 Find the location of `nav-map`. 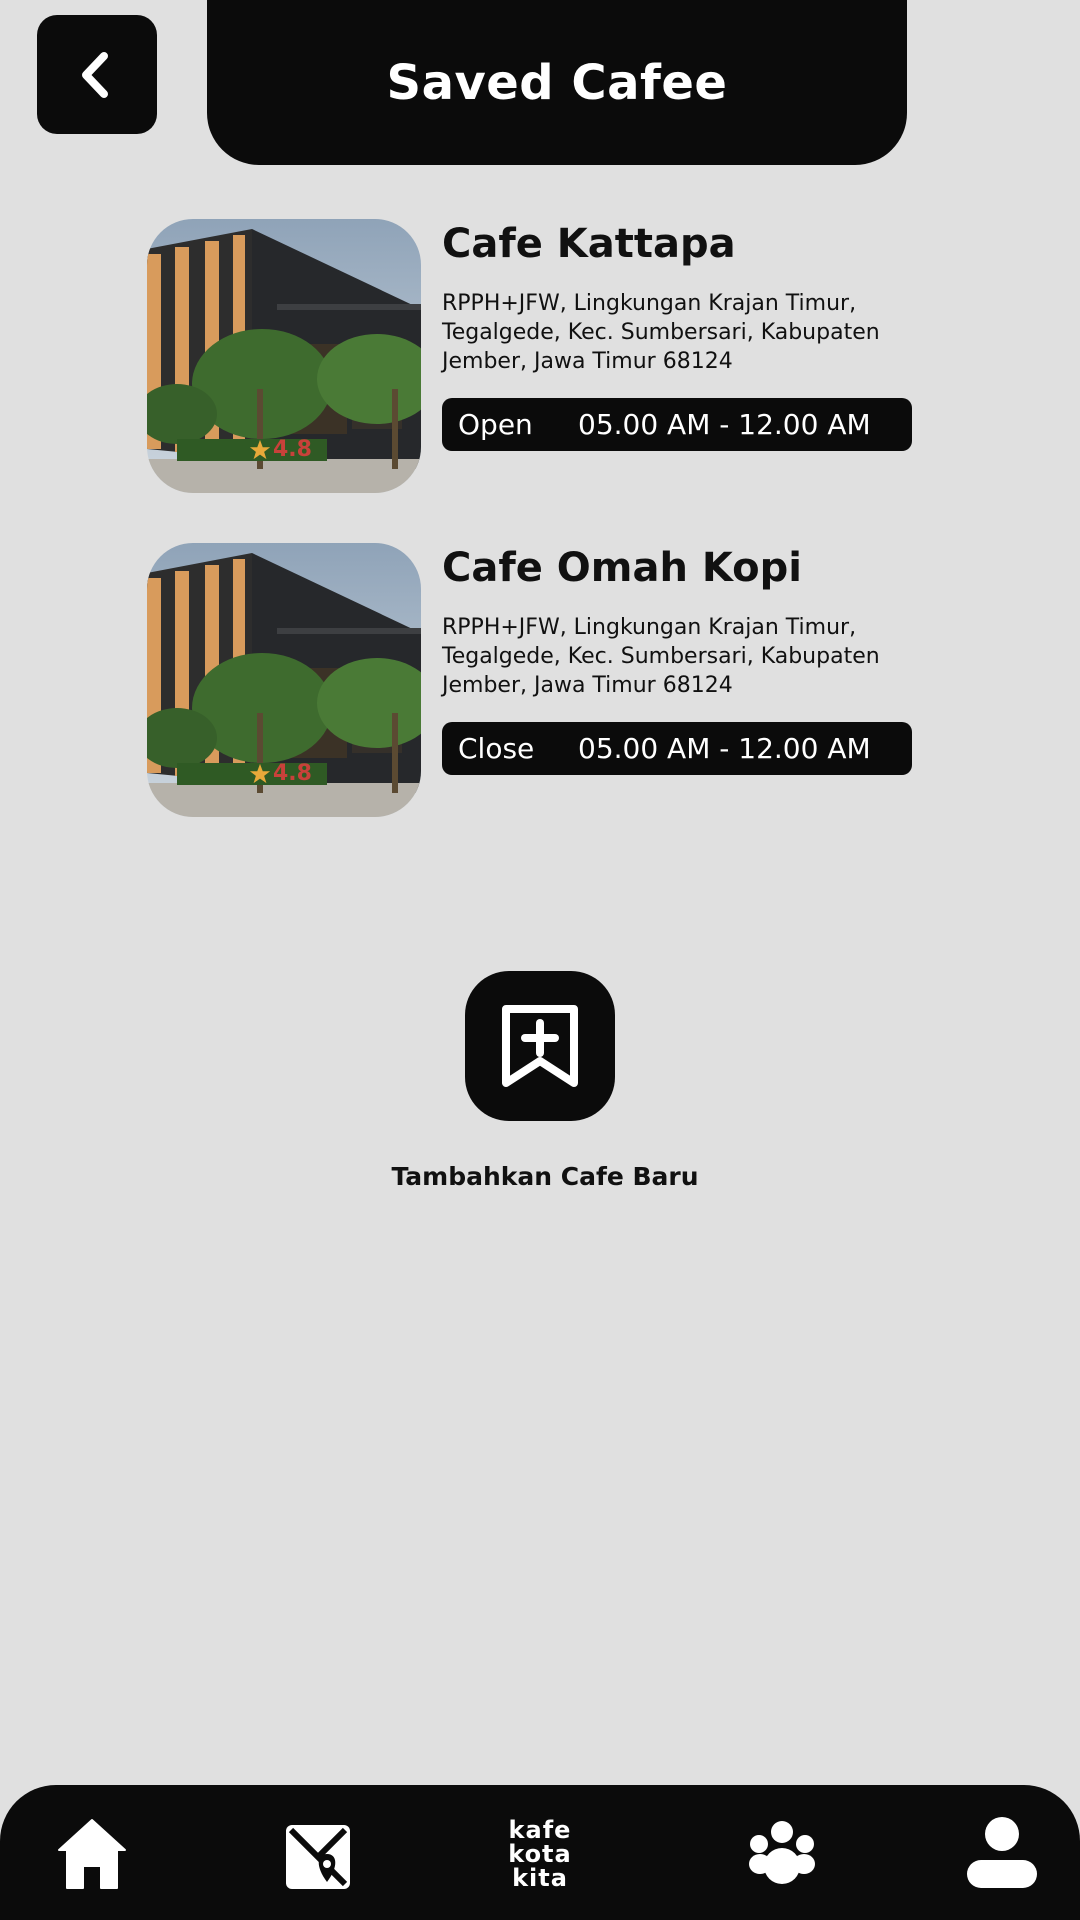

nav-map is located at coordinates (318, 1857).